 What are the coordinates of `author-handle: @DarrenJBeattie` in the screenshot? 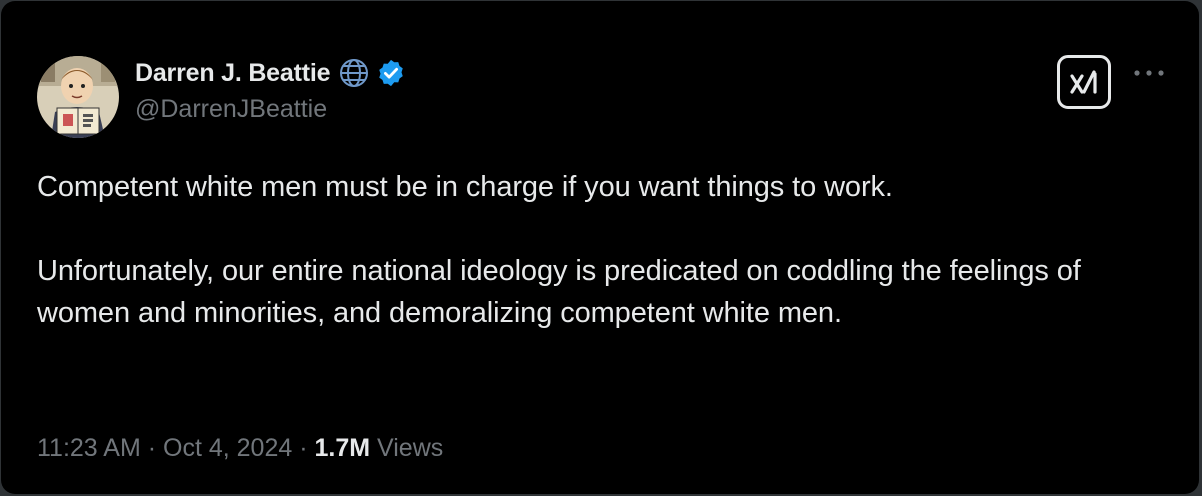 It's located at (231, 109).